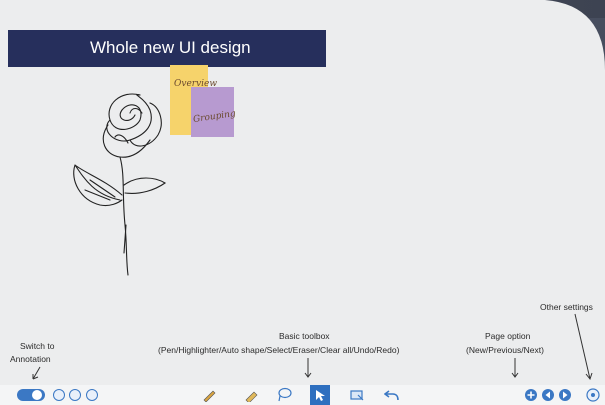  Describe the element at coordinates (392, 395) in the screenshot. I see `undo-icon` at that location.